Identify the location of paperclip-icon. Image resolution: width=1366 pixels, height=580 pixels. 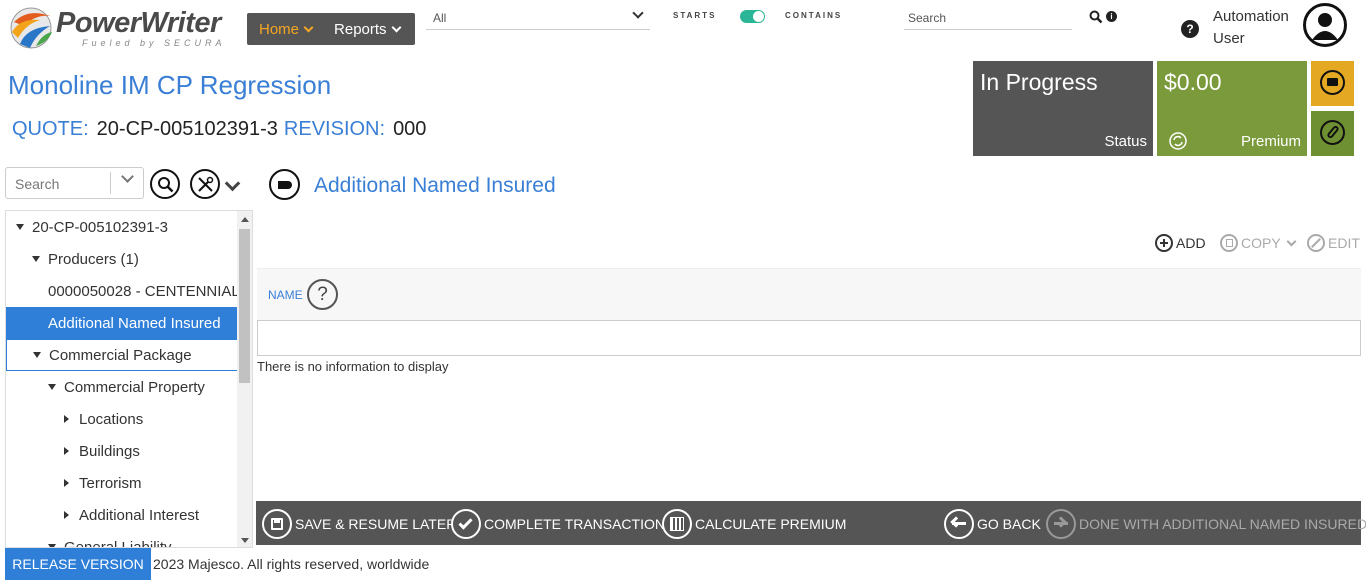
(1332, 132).